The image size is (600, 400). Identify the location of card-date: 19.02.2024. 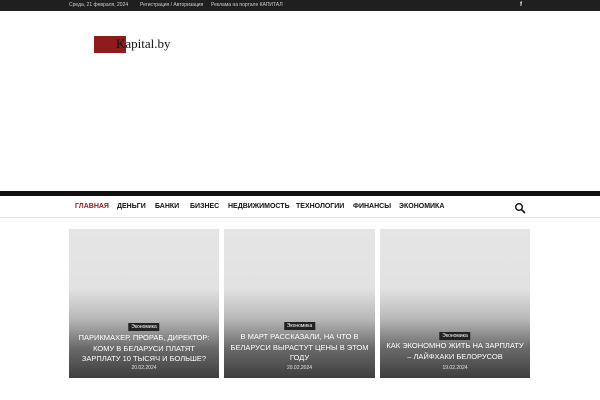
(455, 368).